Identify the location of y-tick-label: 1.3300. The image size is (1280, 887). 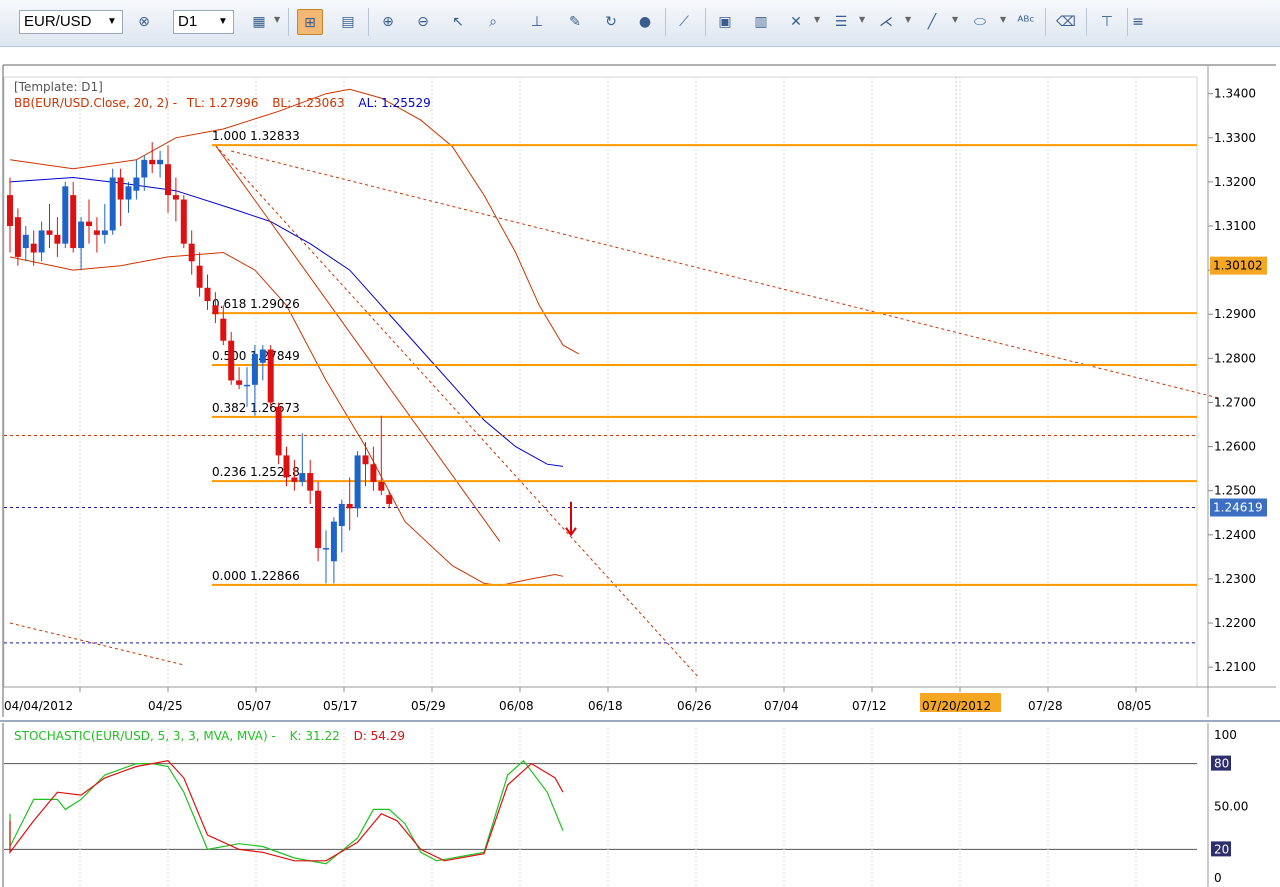
(1235, 138).